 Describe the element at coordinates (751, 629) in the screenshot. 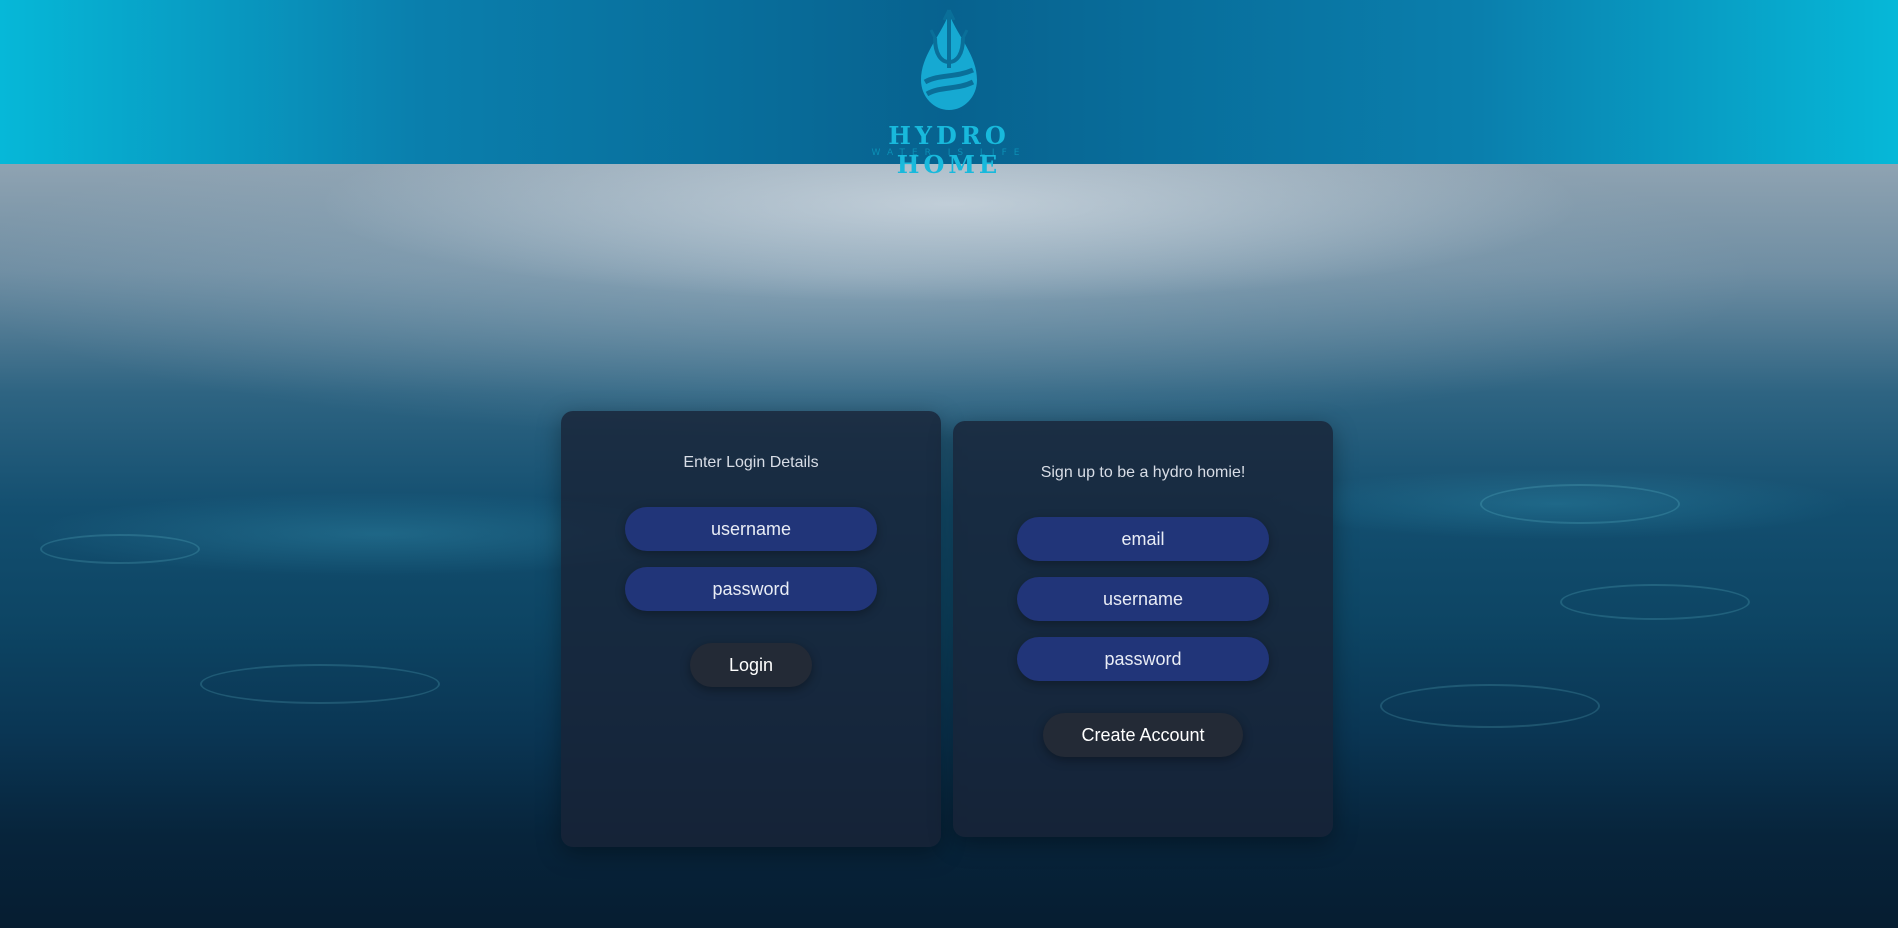

I see `login-card: Enter Login Details Login` at that location.